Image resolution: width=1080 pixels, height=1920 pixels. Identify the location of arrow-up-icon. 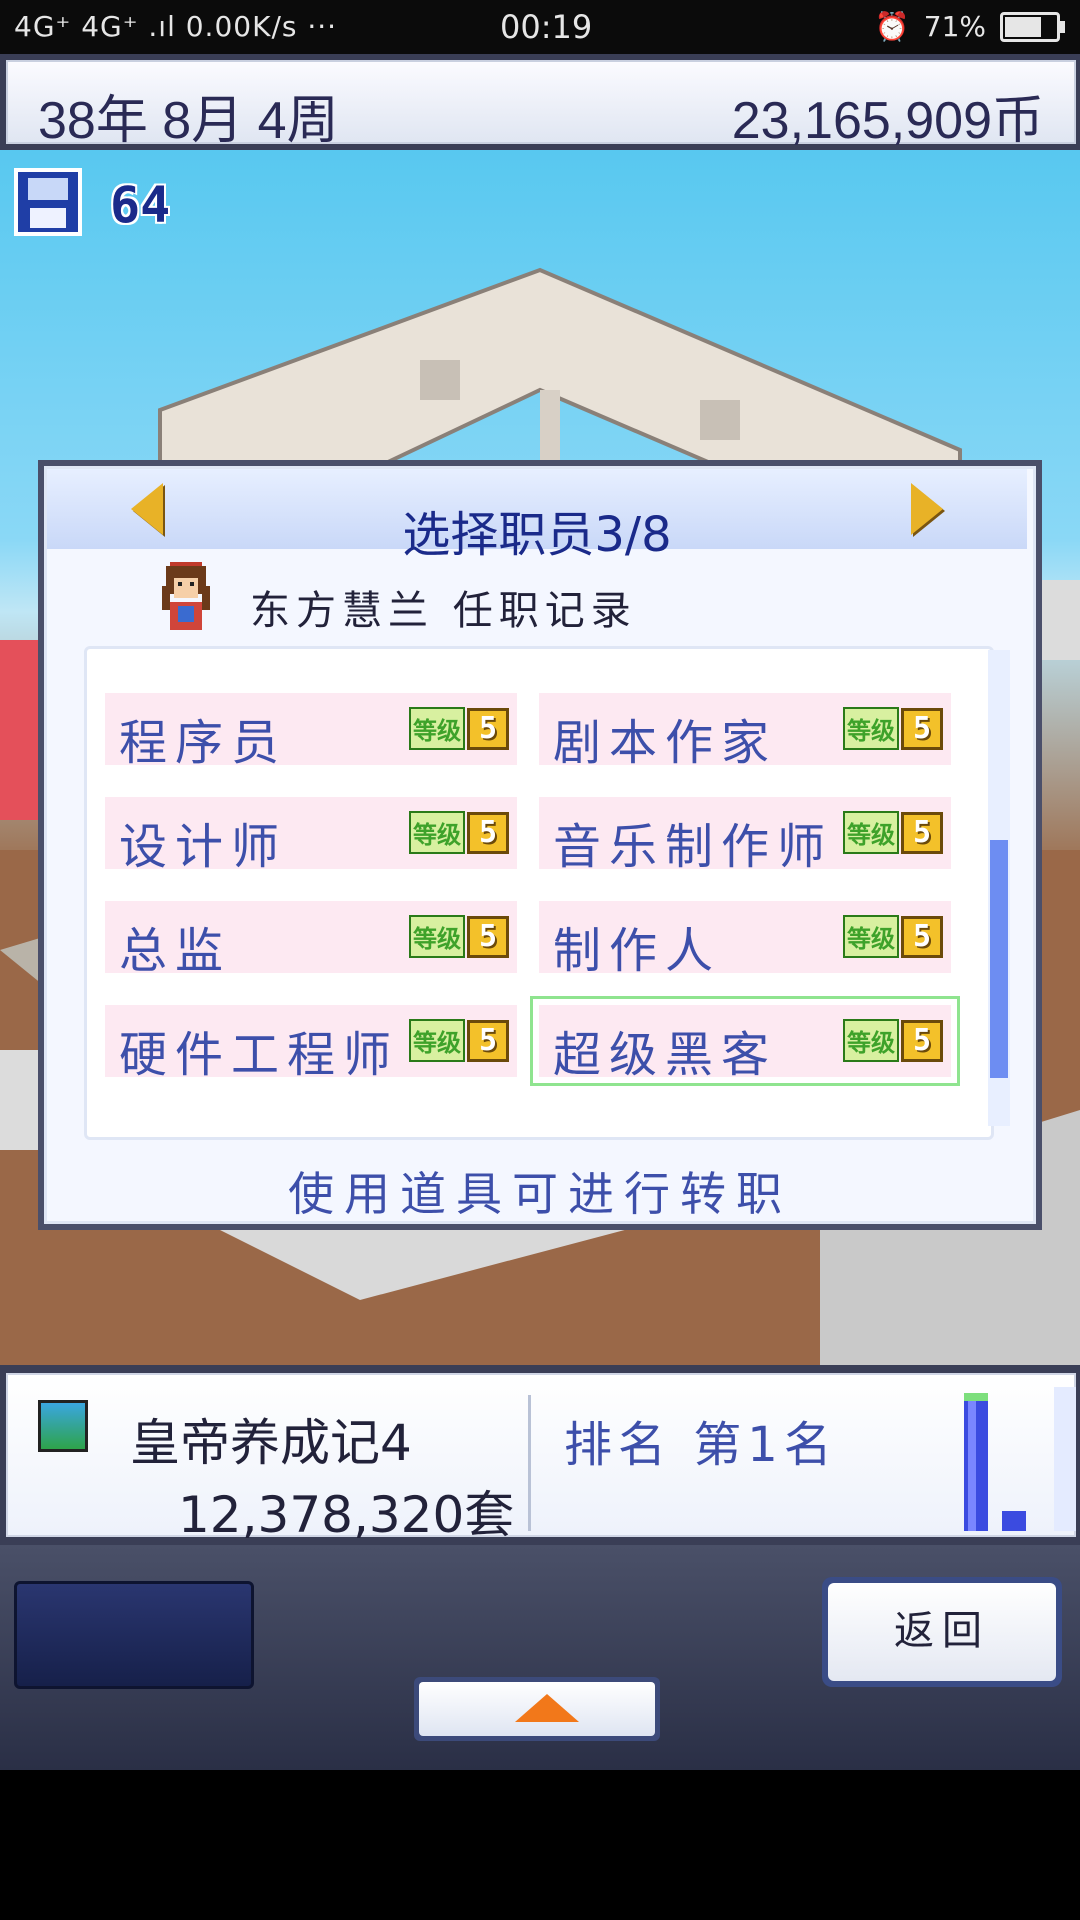
(547, 1708).